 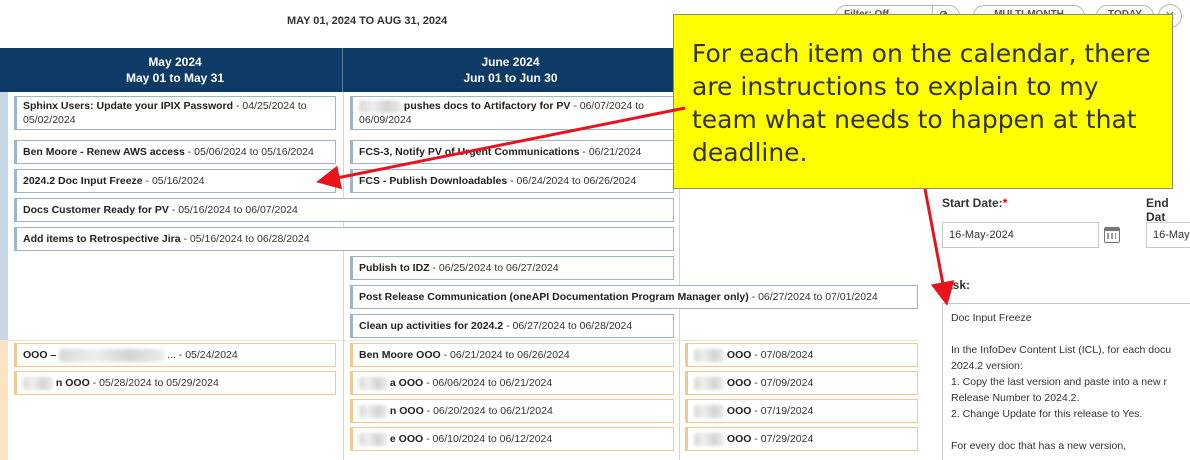 I want to click on event-dates: - 06/27/2024 to 07/01/2024, so click(x=813, y=297).